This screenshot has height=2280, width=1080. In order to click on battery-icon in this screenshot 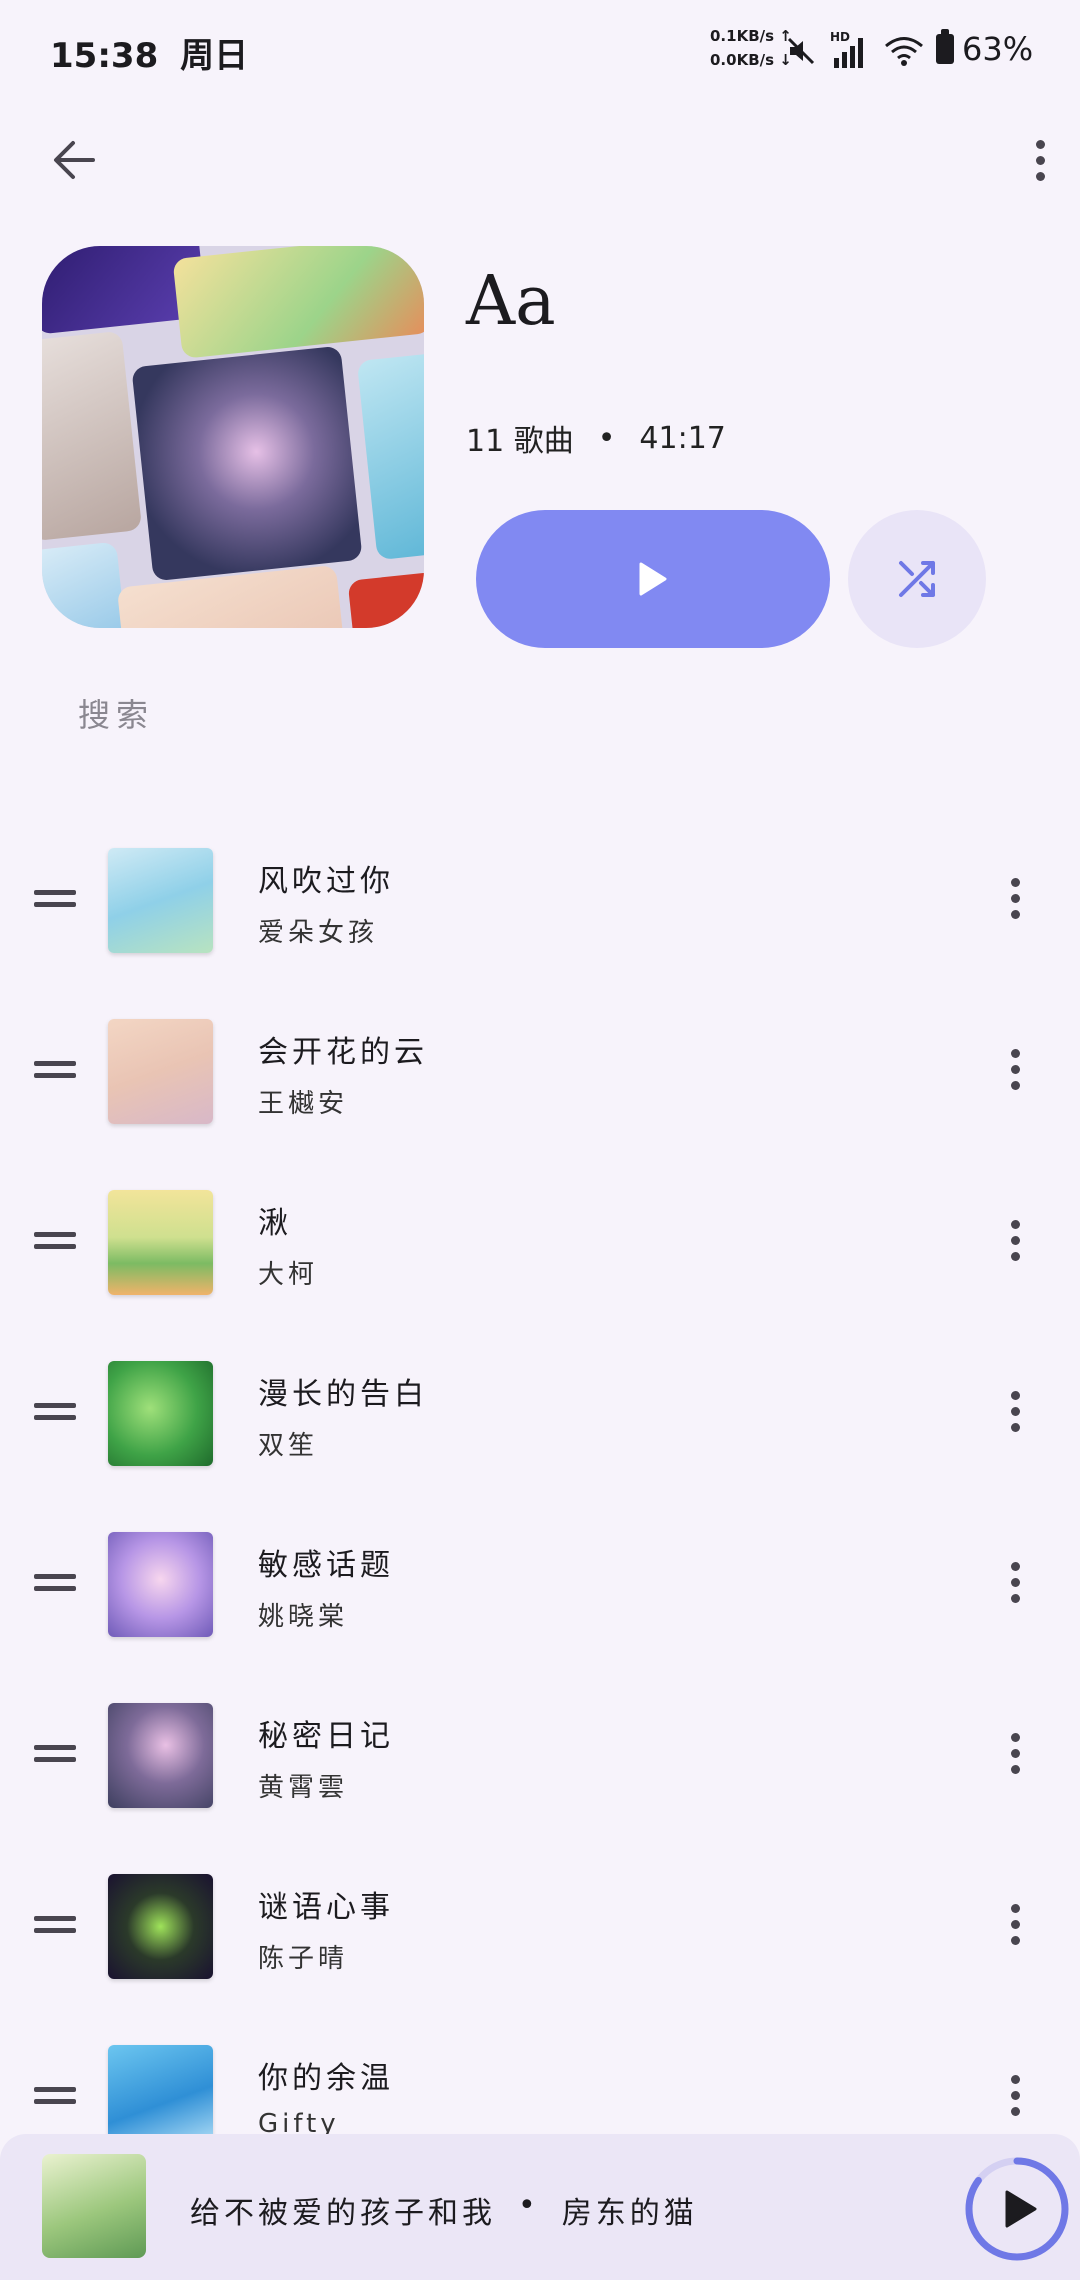, I will do `click(945, 46)`.